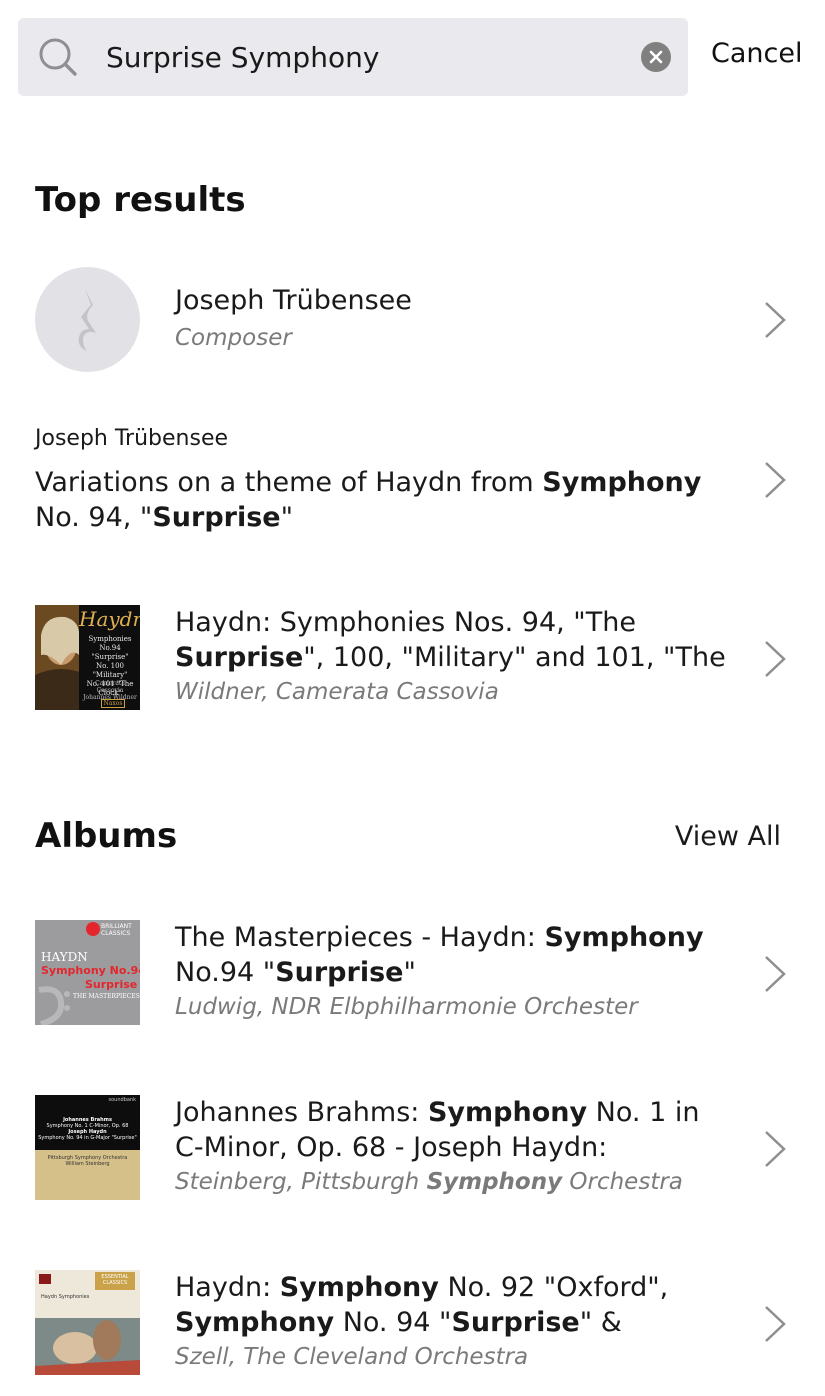 Image resolution: width=825 pixels, height=1396 pixels. I want to click on cover-line: Surprise, so click(111, 984).